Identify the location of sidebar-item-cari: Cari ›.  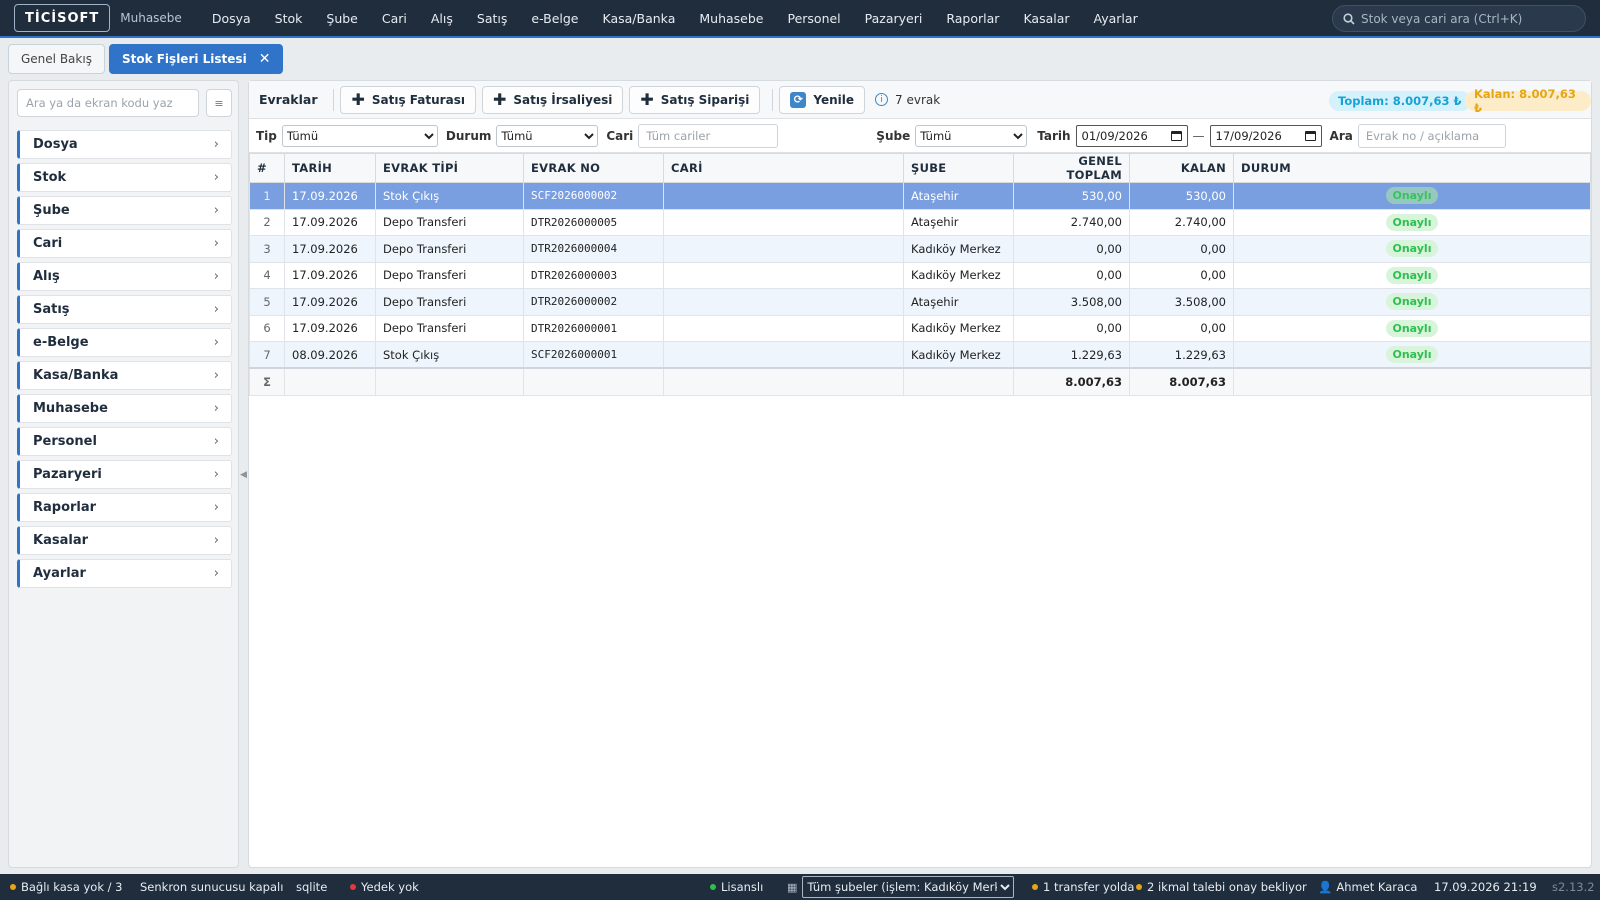
(124, 243).